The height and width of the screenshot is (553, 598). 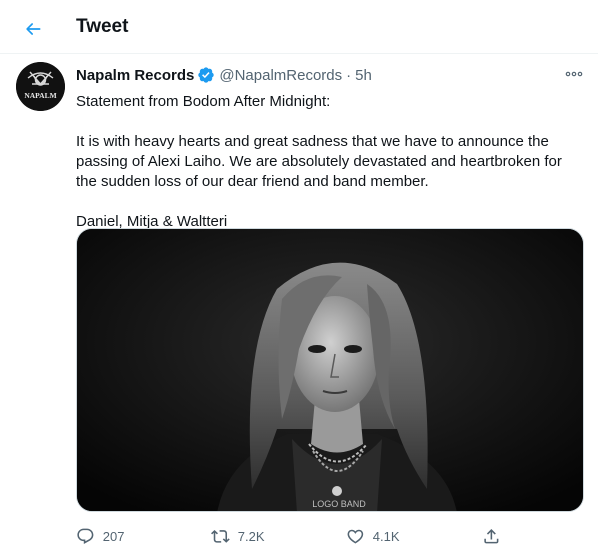 I want to click on like-count: 4.1K, so click(x=386, y=536).